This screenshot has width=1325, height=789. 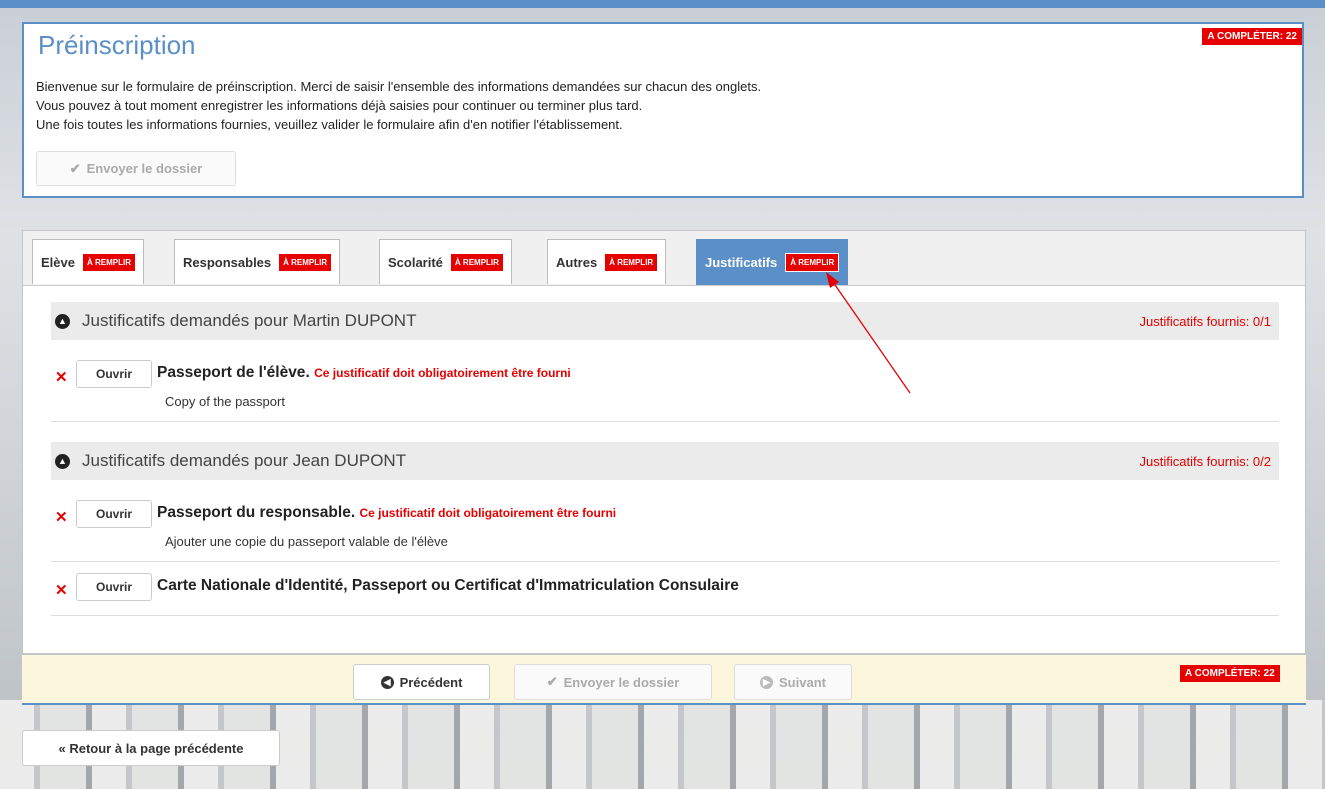 I want to click on top-strip, so click(x=662, y=4).